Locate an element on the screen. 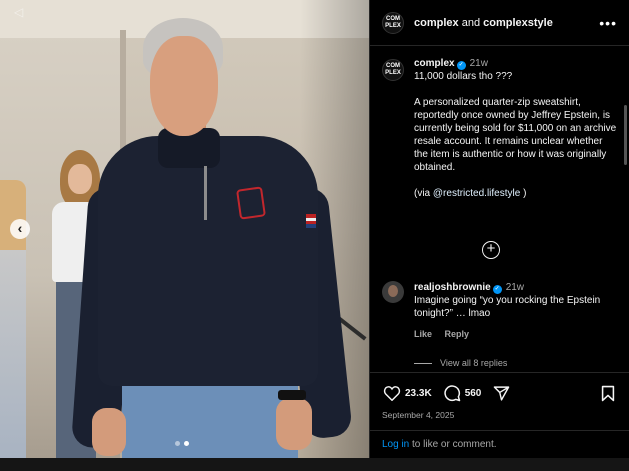 The width and height of the screenshot is (629, 471). authors-conjunction: and is located at coordinates (471, 22).